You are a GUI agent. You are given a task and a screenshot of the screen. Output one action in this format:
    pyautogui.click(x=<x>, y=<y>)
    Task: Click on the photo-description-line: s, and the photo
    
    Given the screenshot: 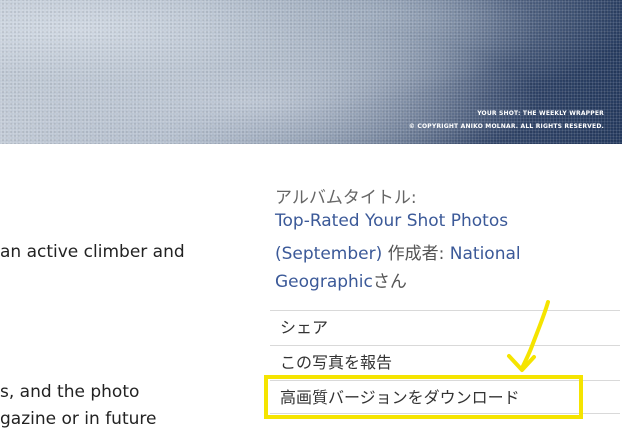 What is the action you would take?
    pyautogui.click(x=70, y=392)
    